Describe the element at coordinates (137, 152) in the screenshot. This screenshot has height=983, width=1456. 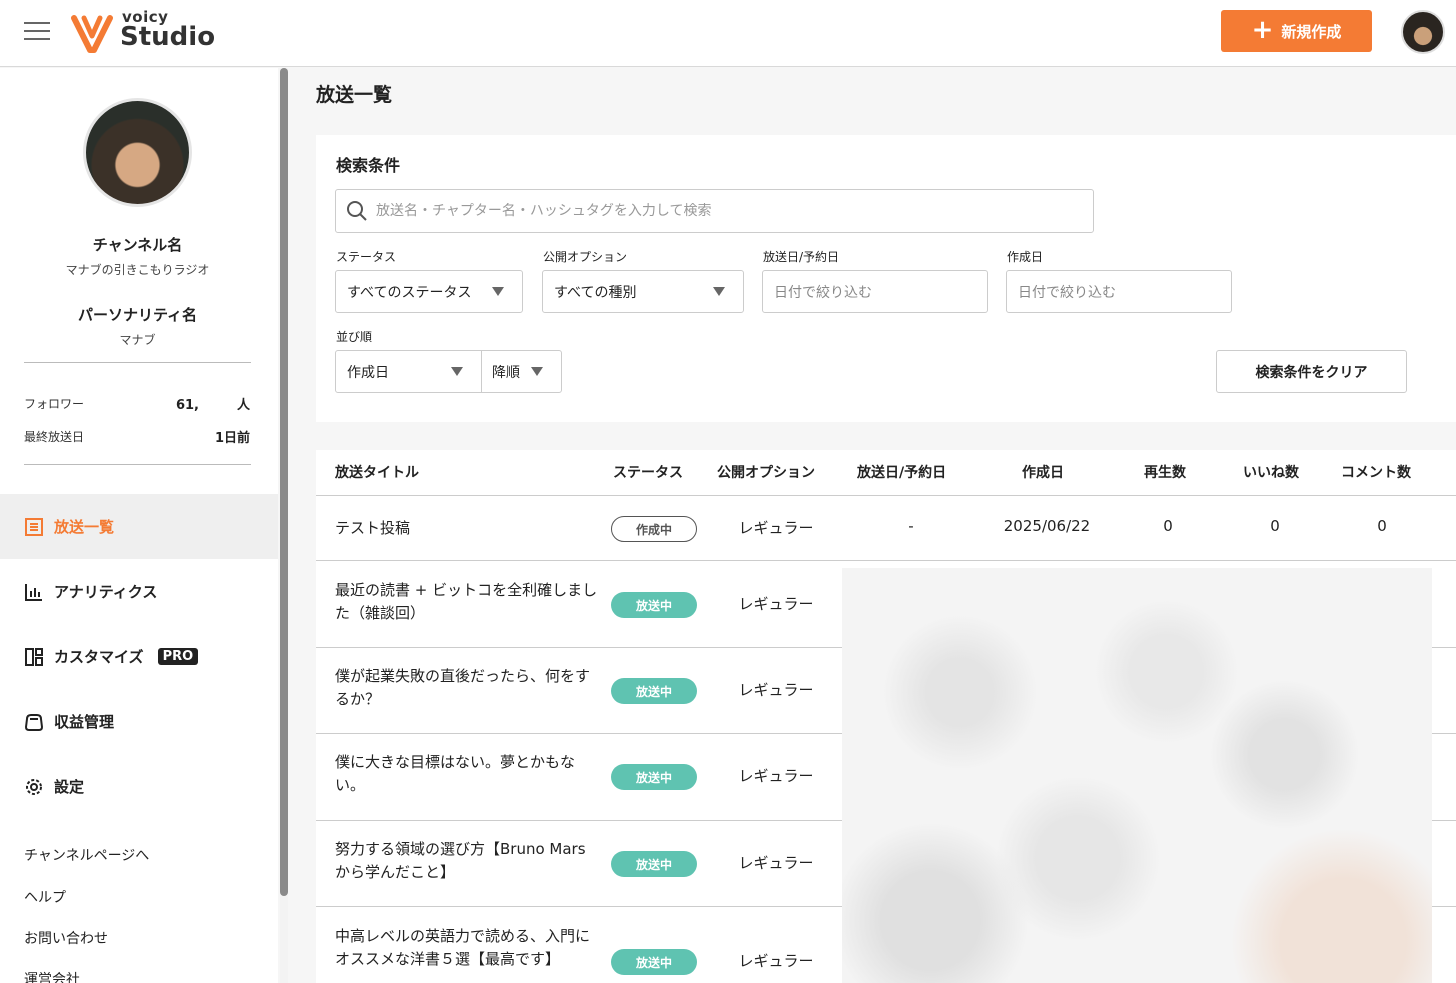
I see `profile-avatar` at that location.